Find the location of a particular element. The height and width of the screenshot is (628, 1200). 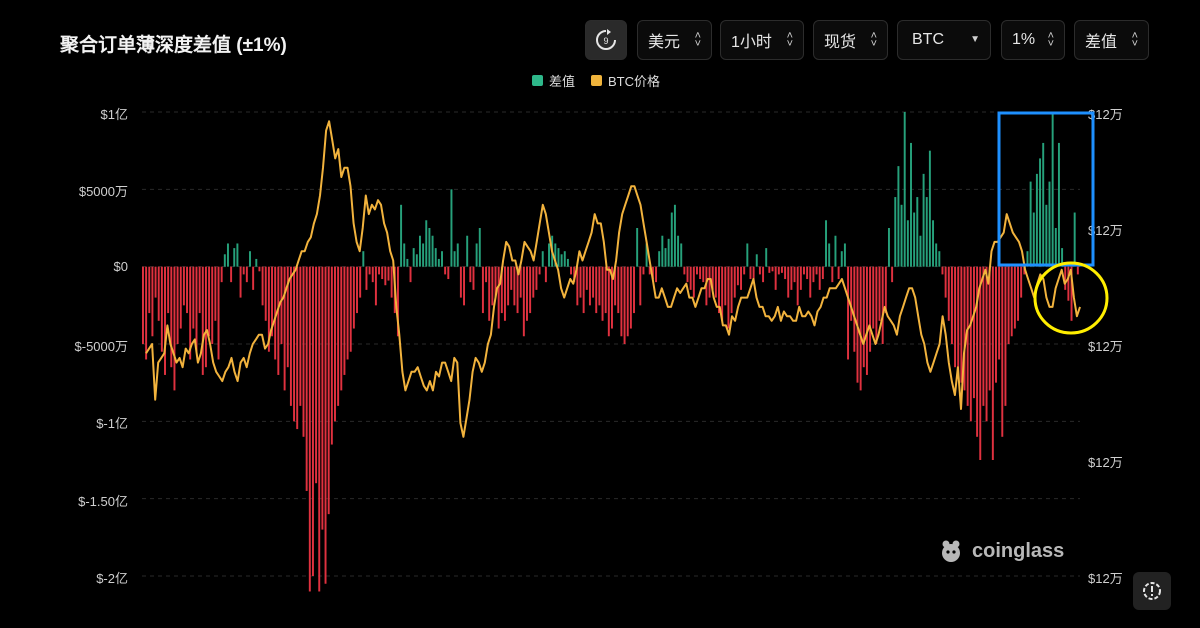

watermark-text: coinglass is located at coordinates (1018, 550).